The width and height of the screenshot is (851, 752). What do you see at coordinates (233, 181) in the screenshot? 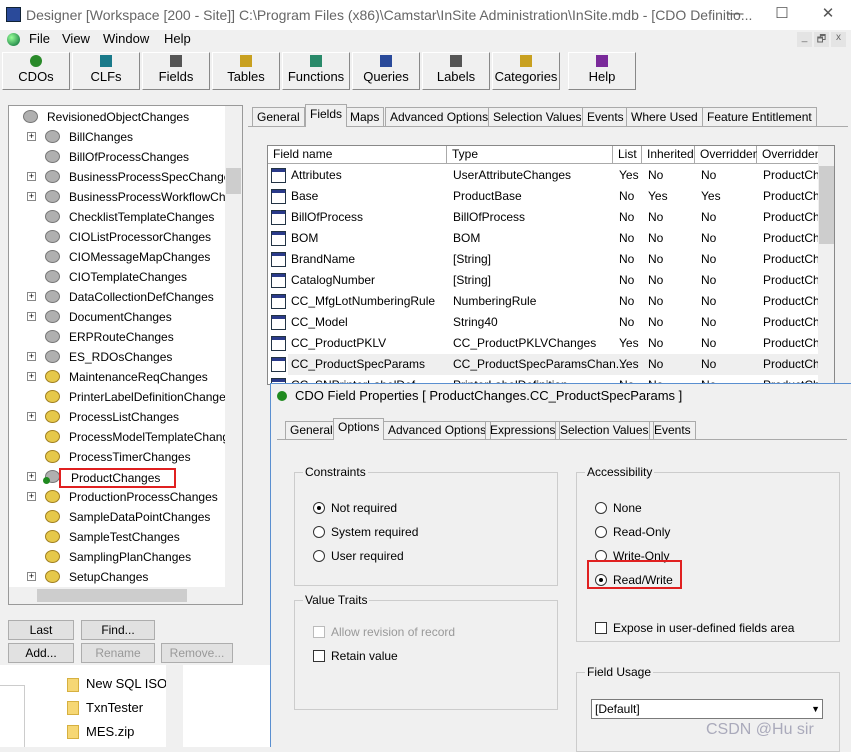
I see `tree-scroll-thumb` at bounding box center [233, 181].